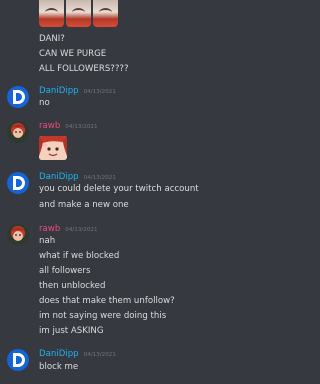  Describe the element at coordinates (84, 205) in the screenshot. I see `message-text: and make a new one` at that location.